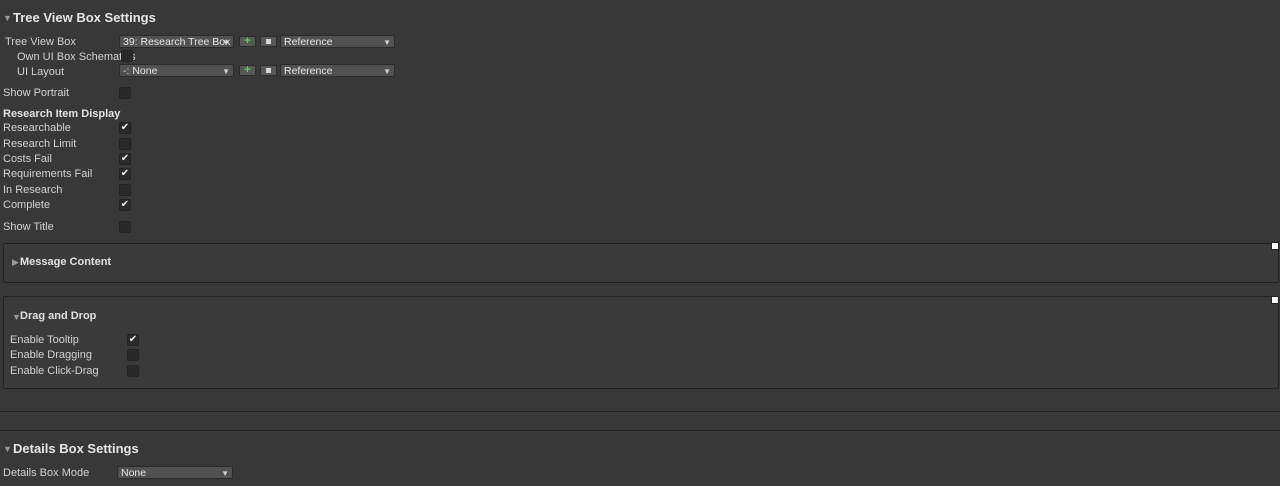  I want to click on enable-dragging-label: Enable Dragging, so click(51, 355).